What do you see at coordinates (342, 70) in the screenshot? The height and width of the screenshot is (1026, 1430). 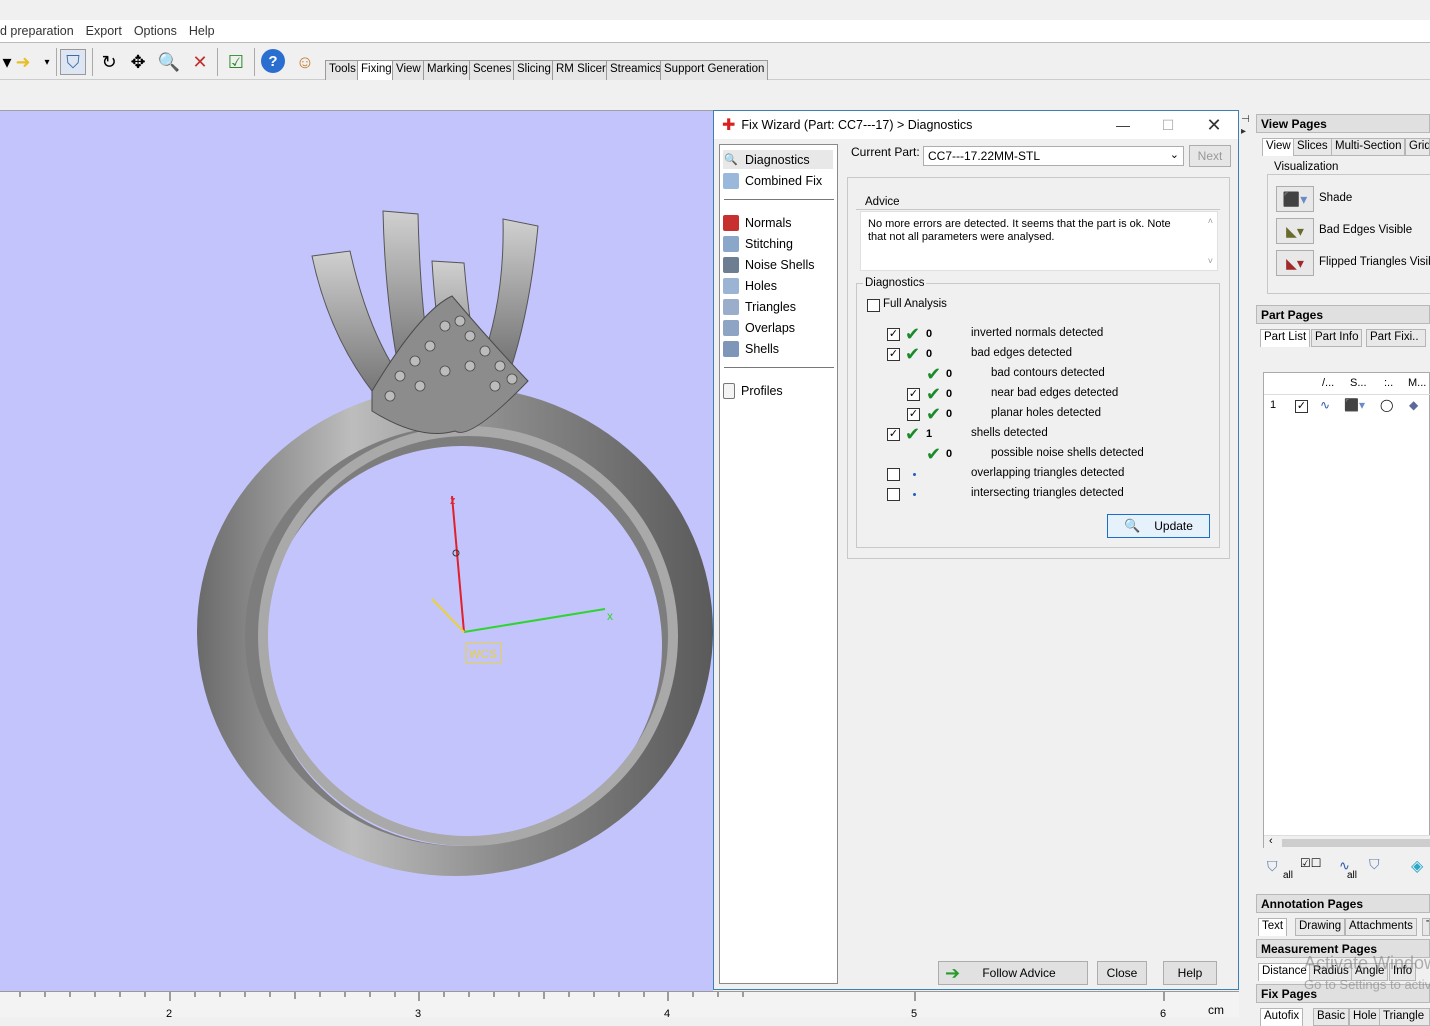 I see `tab-tools: Tools` at bounding box center [342, 70].